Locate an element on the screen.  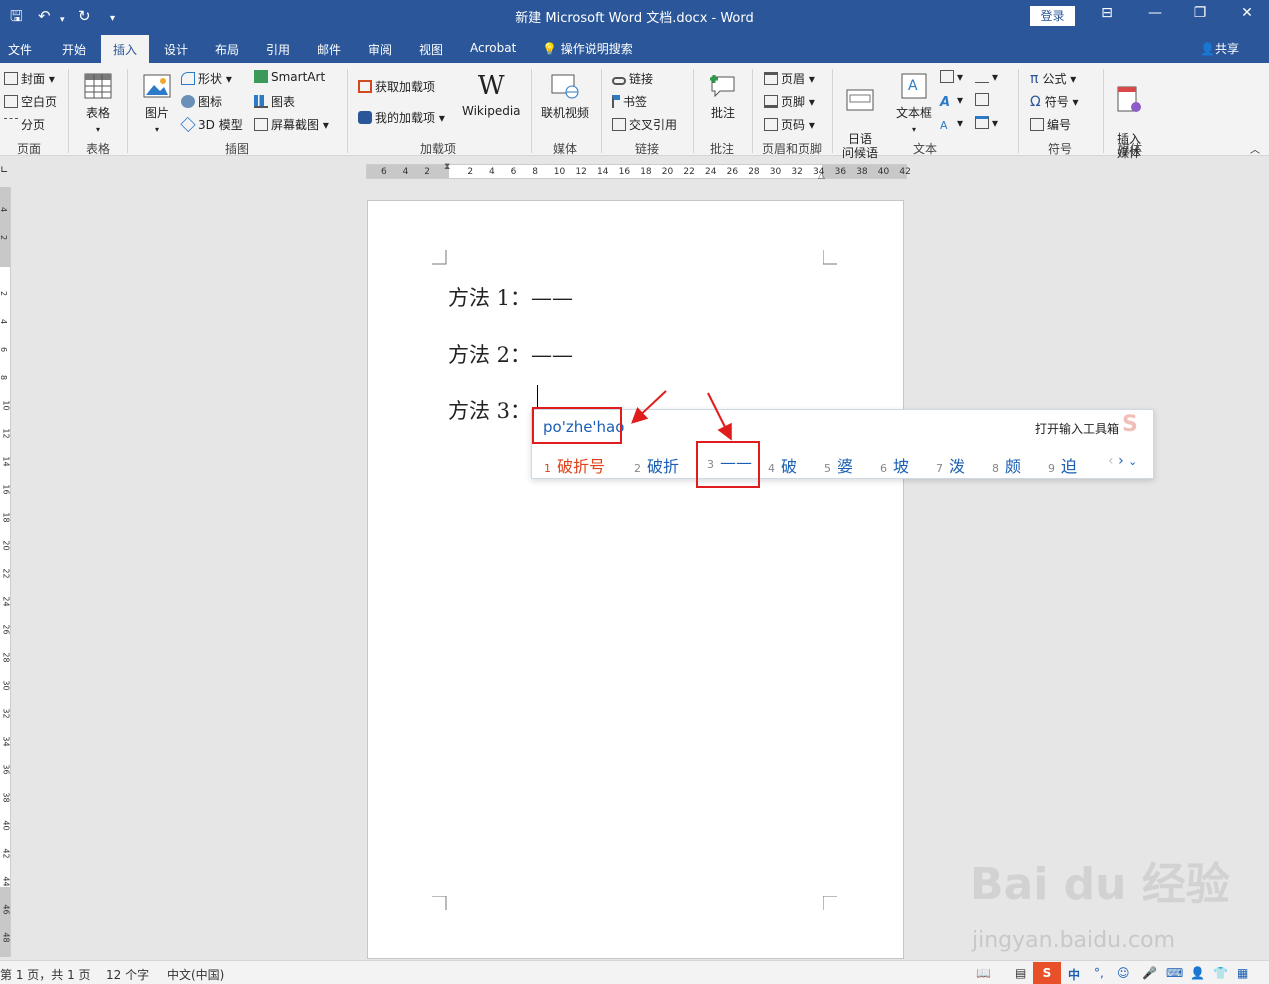
ime-punctuation-icon: °, is located at coordinates (1099, 973).